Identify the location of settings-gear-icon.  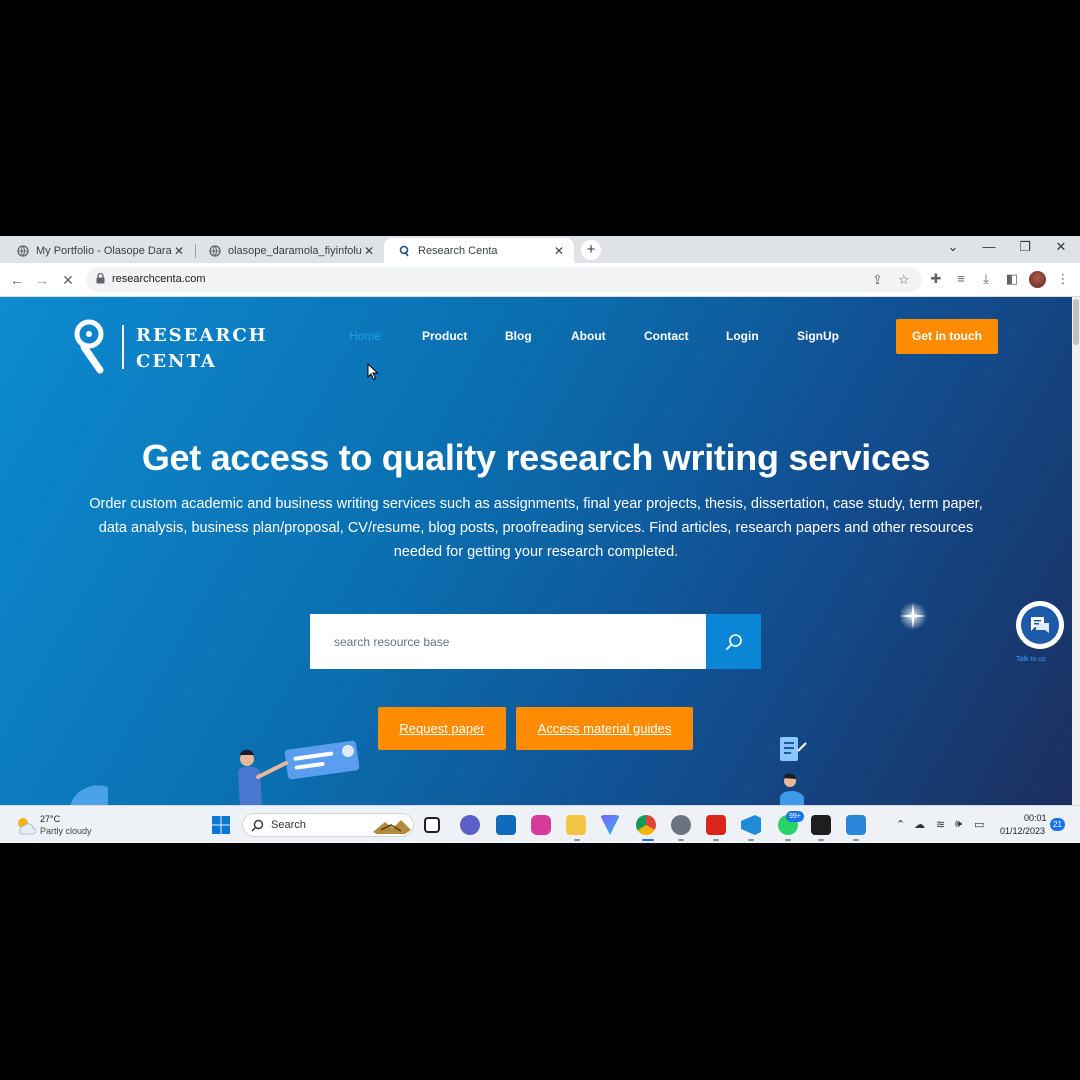
(681, 825).